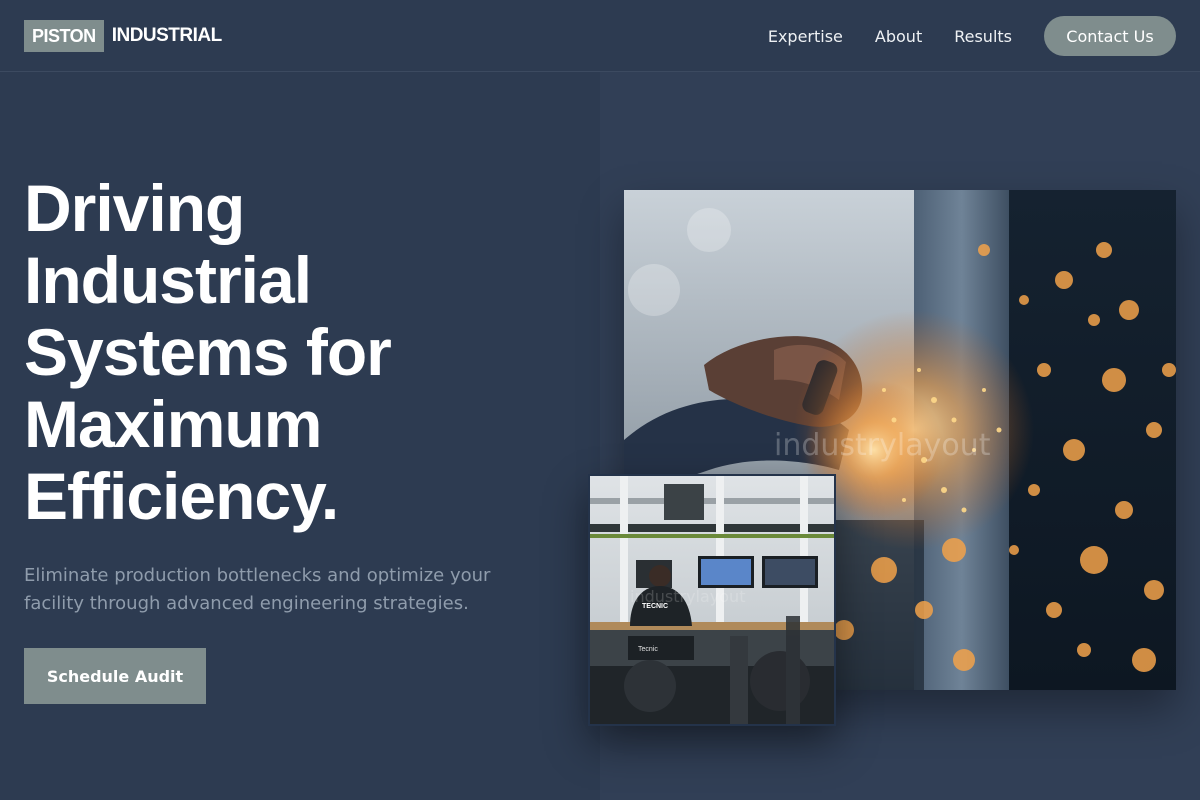 This screenshot has height=800, width=1200. What do you see at coordinates (173, 424) in the screenshot?
I see `headline-line: Maximum` at bounding box center [173, 424].